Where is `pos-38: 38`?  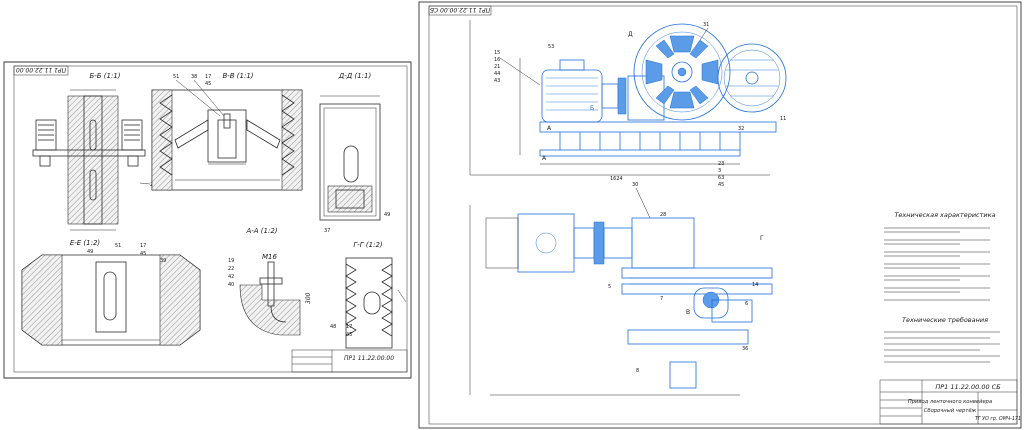
pos-38: 38 is located at coordinates (194, 77).